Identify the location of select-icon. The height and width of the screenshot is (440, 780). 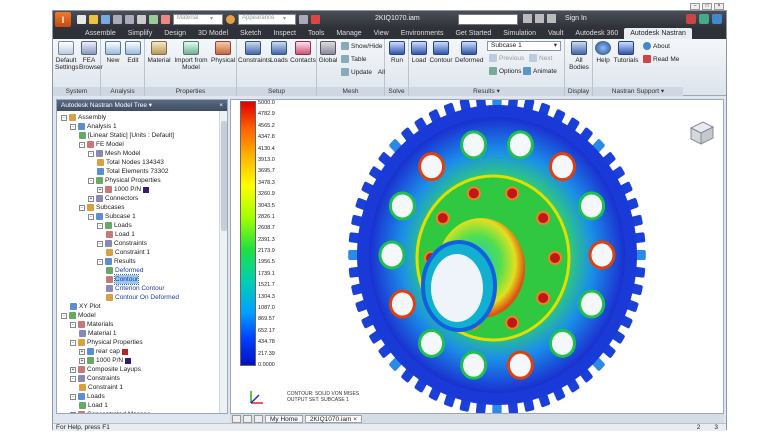
(165, 19).